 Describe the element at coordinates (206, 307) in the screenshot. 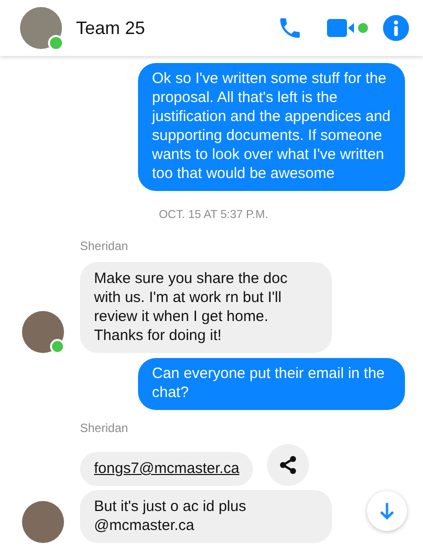

I see `received-message: Make sure you share the doc with us. I'm at work rn but I'll review it when I get home. Thanks for doing it!` at that location.